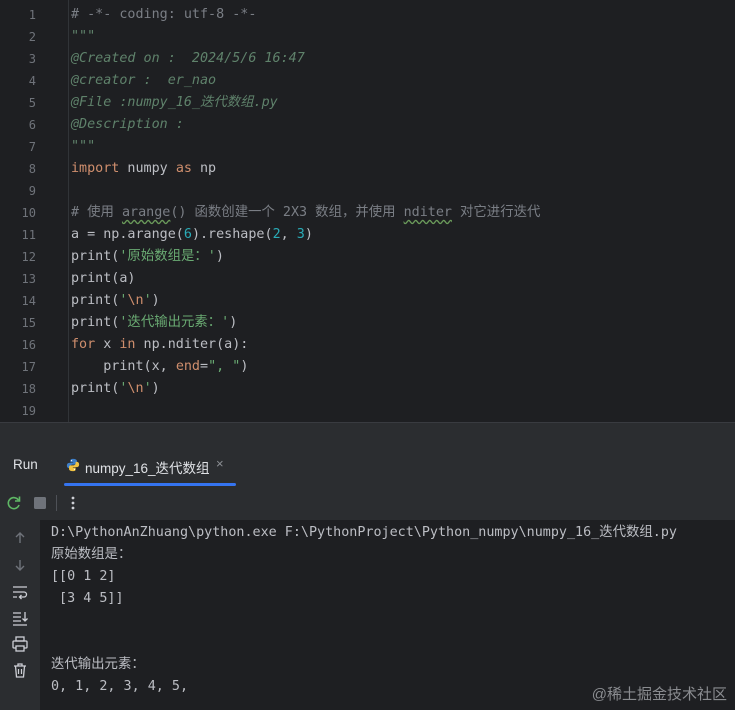 The image size is (735, 710). What do you see at coordinates (32, 147) in the screenshot?
I see `line-number: 7` at bounding box center [32, 147].